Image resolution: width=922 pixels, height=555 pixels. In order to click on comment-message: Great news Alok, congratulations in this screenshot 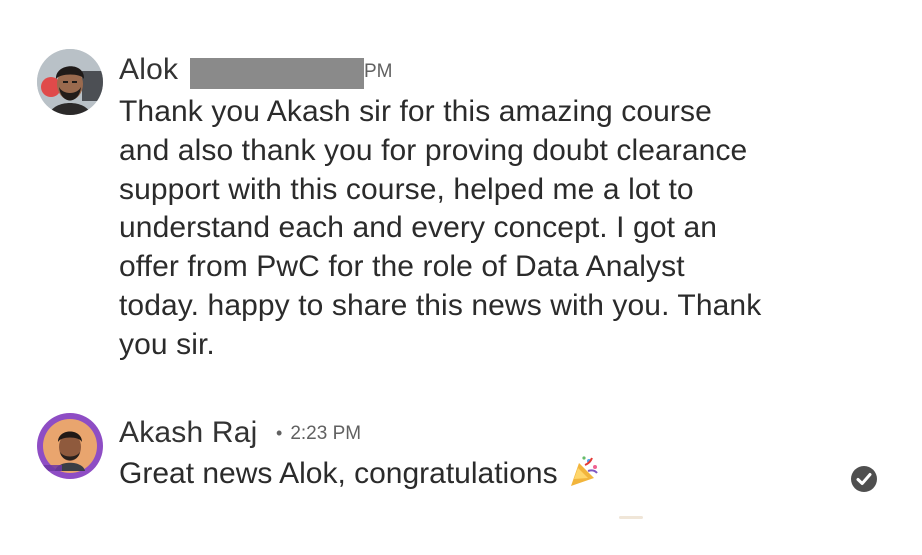, I will do `click(359, 477)`.